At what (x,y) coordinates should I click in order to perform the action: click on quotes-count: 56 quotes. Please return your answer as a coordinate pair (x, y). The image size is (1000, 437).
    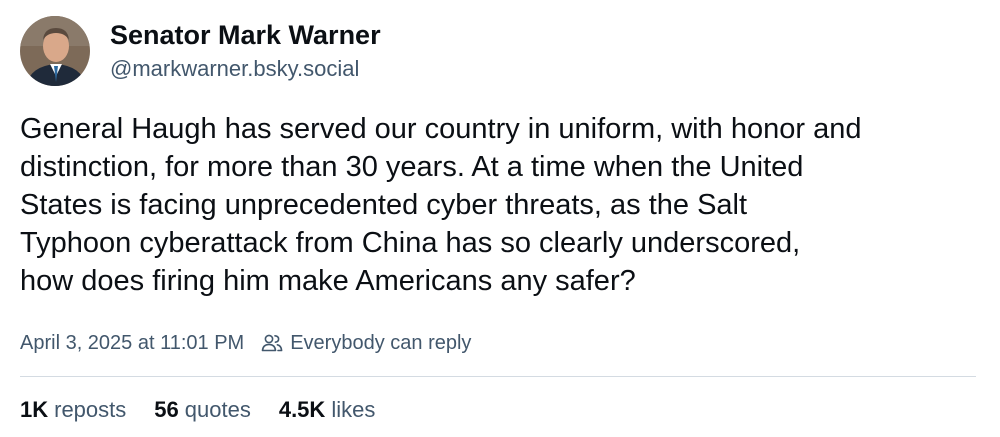
    Looking at the image, I should click on (202, 410).